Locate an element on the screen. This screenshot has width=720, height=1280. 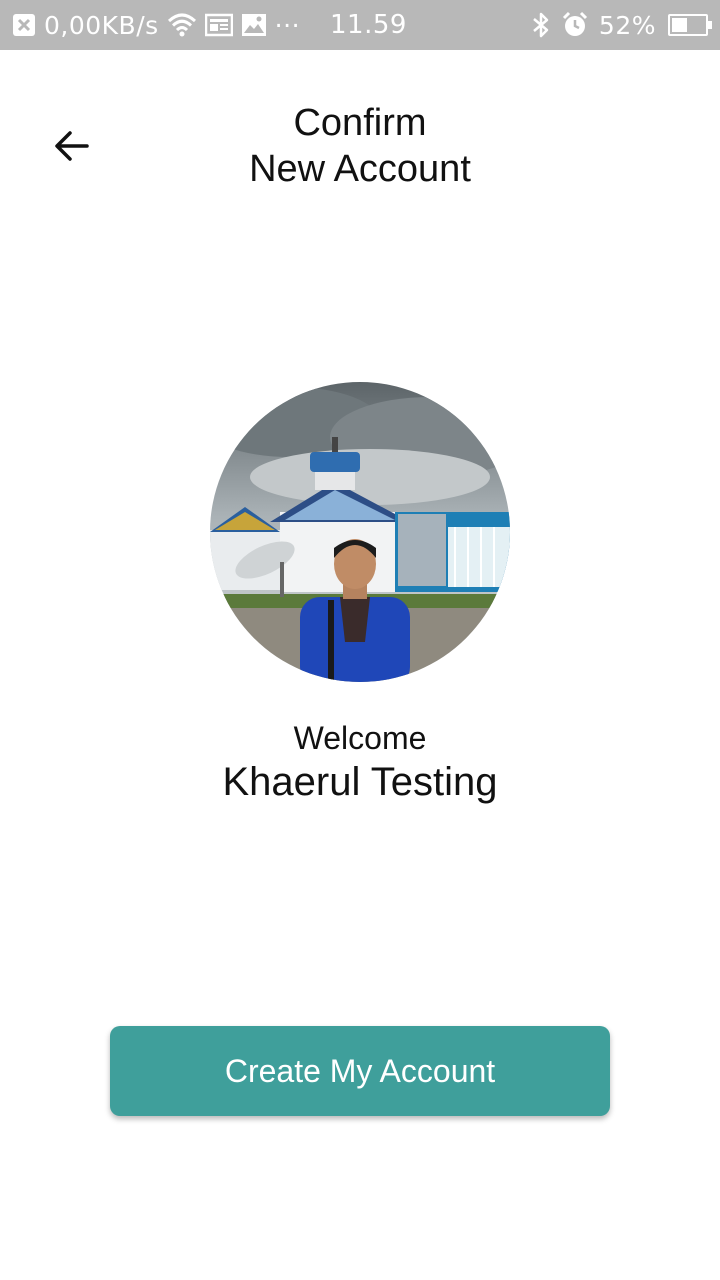
page-title: Confirm New Account is located at coordinates (360, 146).